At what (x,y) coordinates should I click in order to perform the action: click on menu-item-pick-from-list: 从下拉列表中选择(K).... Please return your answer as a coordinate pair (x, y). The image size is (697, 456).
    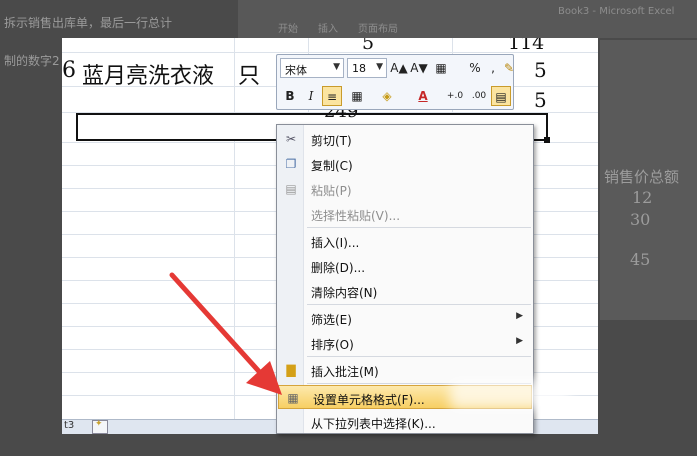
    Looking at the image, I should click on (405, 422).